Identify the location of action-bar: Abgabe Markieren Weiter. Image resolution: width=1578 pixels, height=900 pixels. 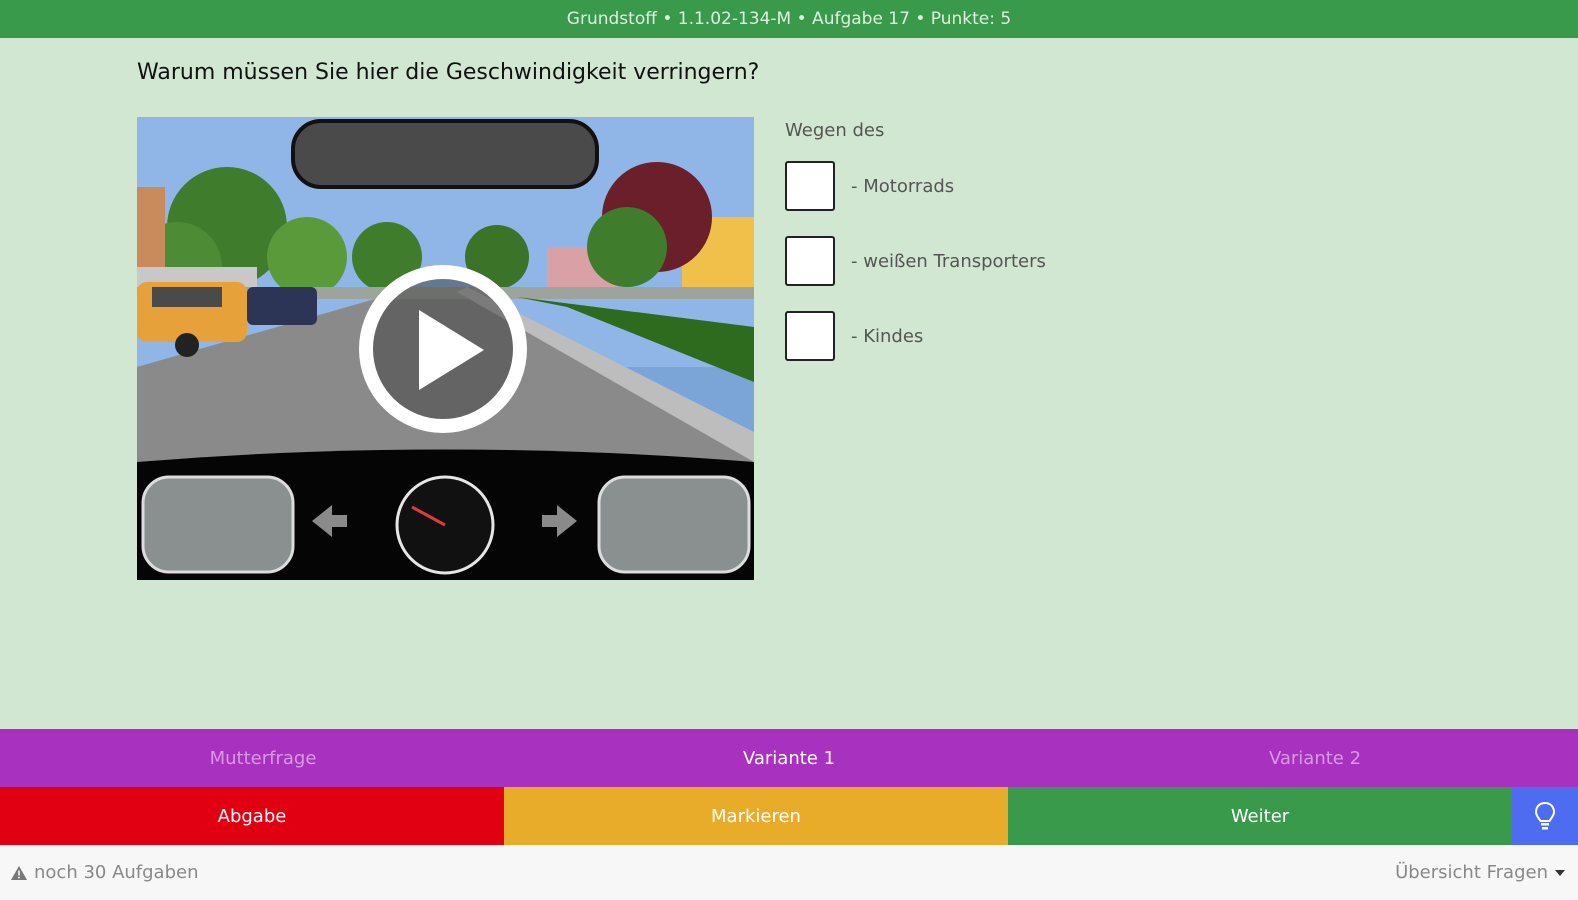
(789, 816).